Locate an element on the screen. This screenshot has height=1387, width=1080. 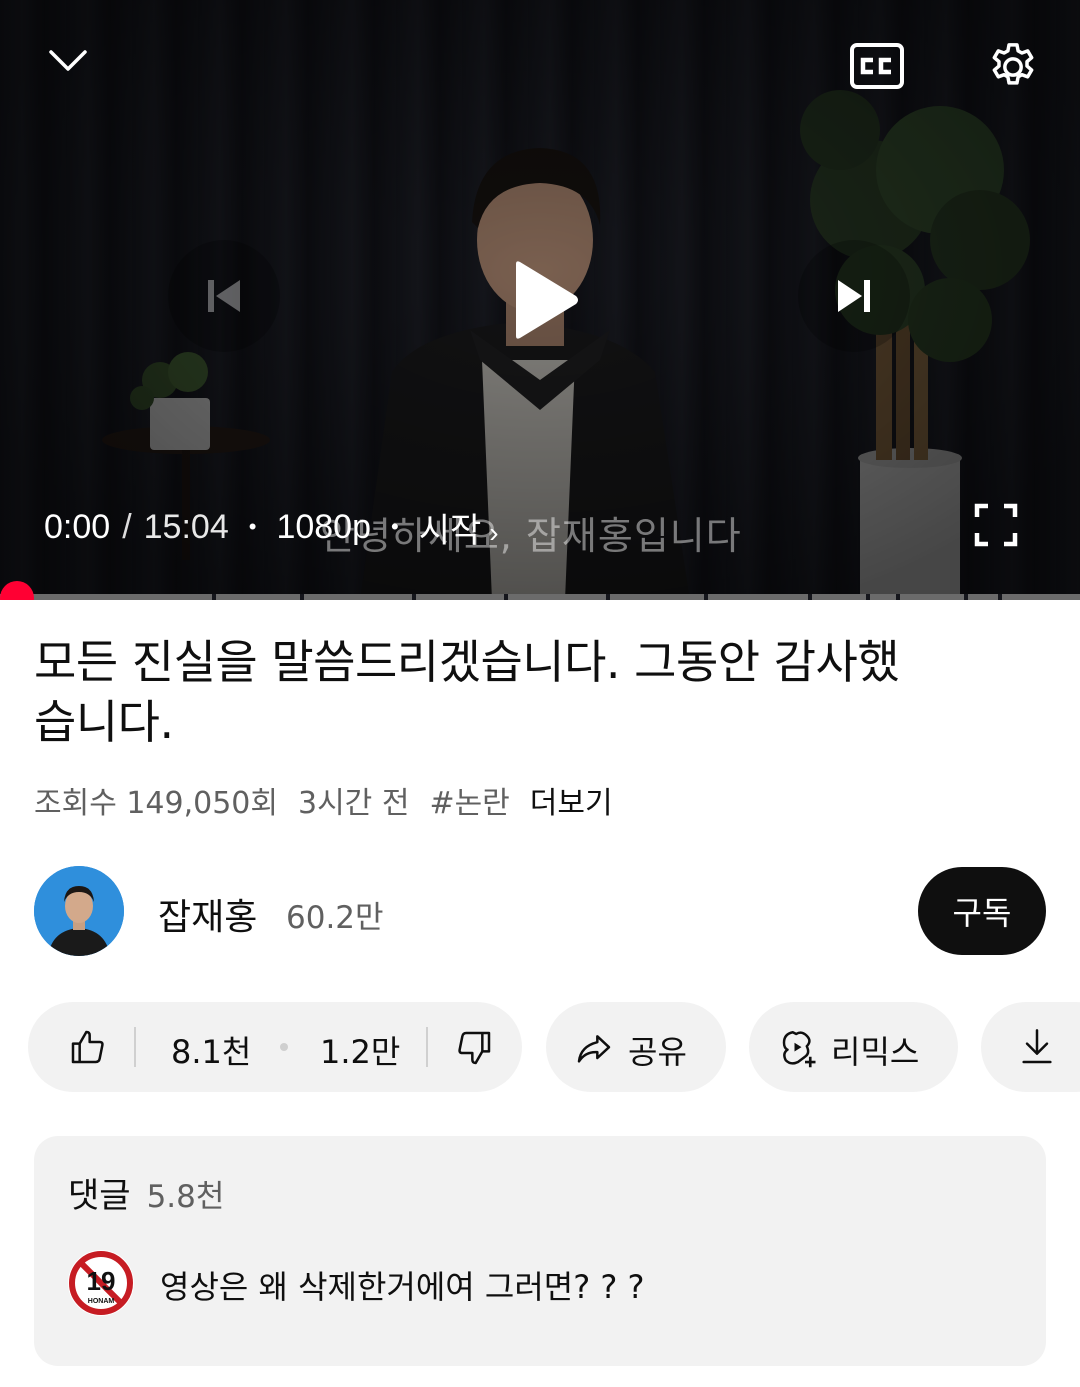
commenter-avatar: 19 HONAM is located at coordinates (101, 1283).